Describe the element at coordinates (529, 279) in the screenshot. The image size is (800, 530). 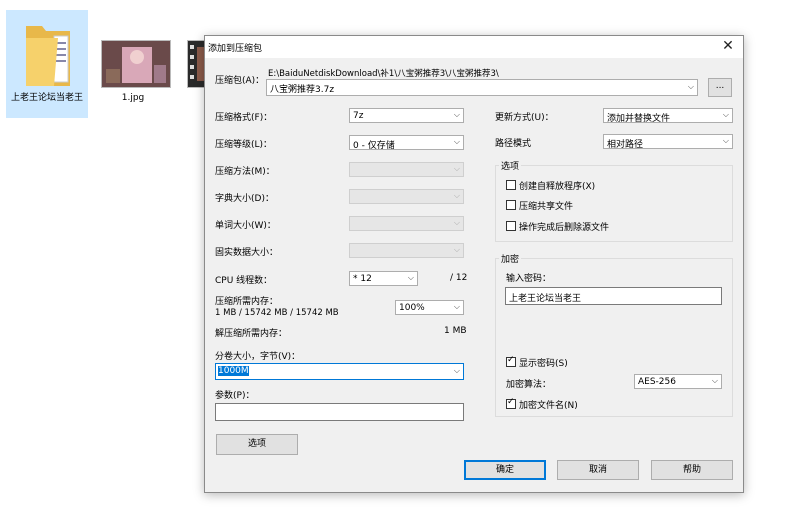
I see `password-label: 输入密码：` at that location.